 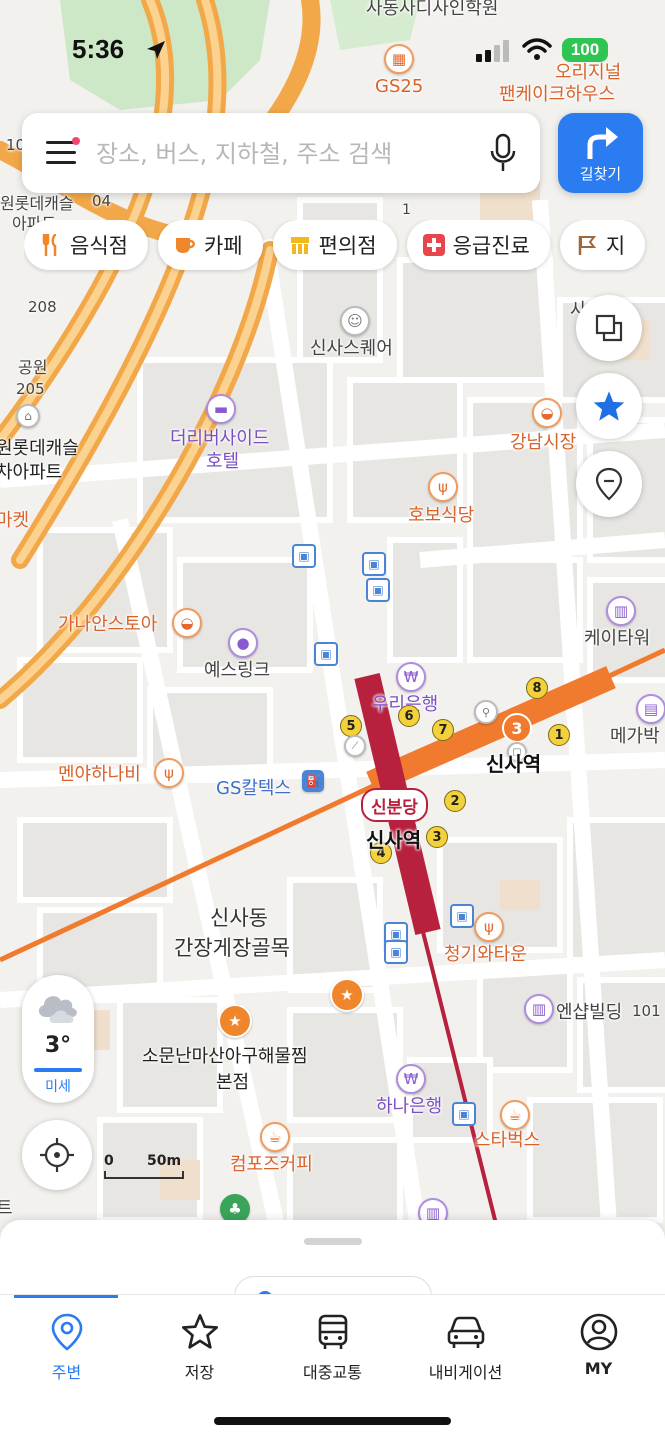 I want to click on sheet-handle, so click(x=333, y=1241).